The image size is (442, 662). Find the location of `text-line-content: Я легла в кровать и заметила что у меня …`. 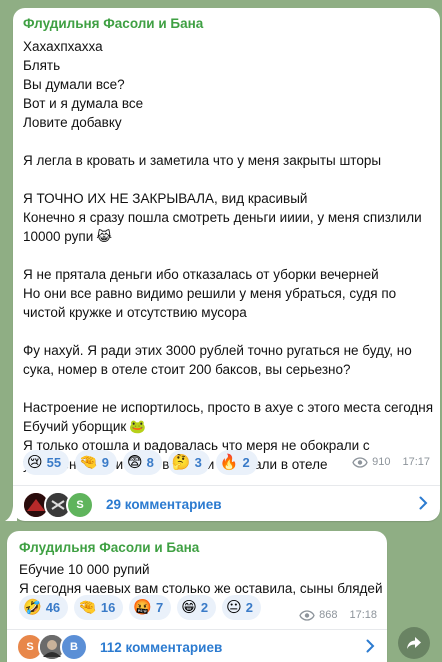

text-line-content: Я легла в кровать и заметила что у меня … is located at coordinates (202, 160).